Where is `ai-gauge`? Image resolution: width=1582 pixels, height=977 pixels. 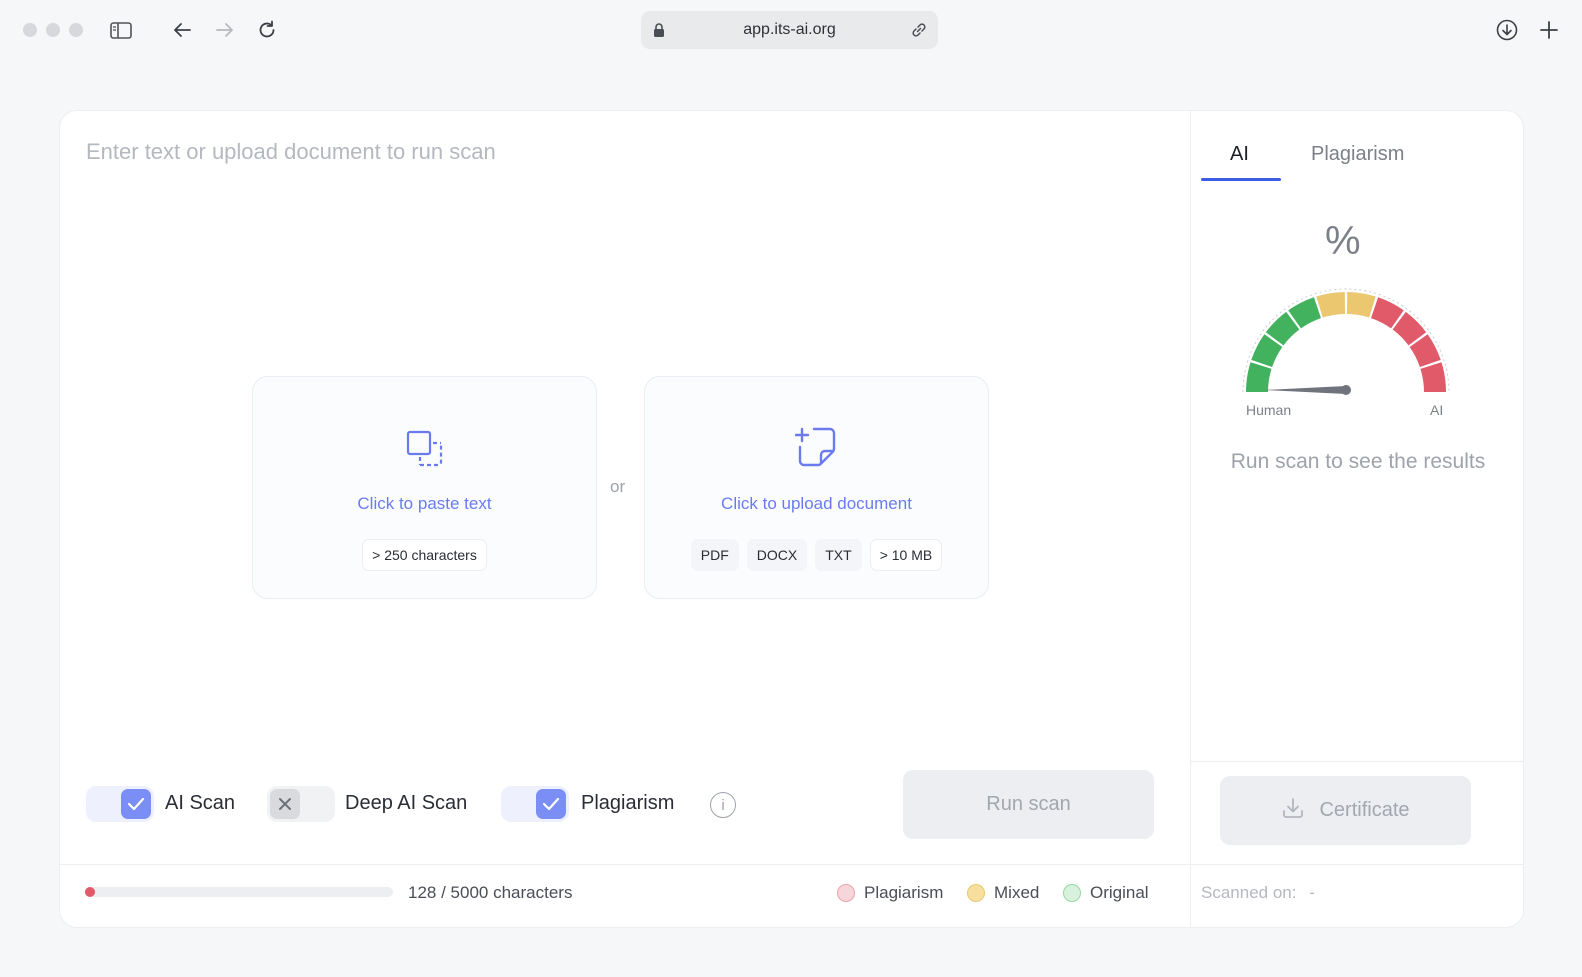 ai-gauge is located at coordinates (1346, 341).